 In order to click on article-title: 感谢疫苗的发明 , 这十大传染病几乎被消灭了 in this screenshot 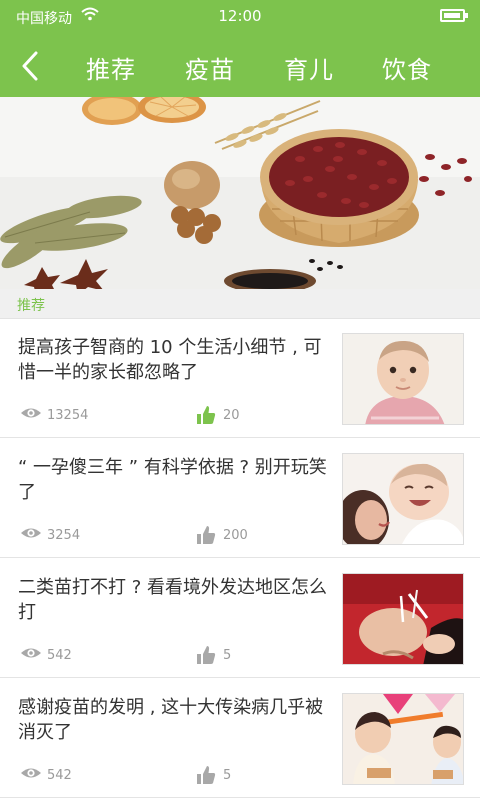, I will do `click(177, 720)`.